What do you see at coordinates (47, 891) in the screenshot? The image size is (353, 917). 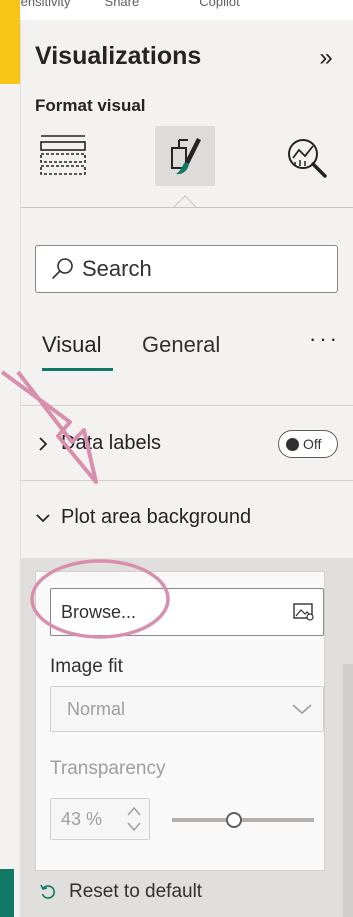 I see `reset-undo-icon` at bounding box center [47, 891].